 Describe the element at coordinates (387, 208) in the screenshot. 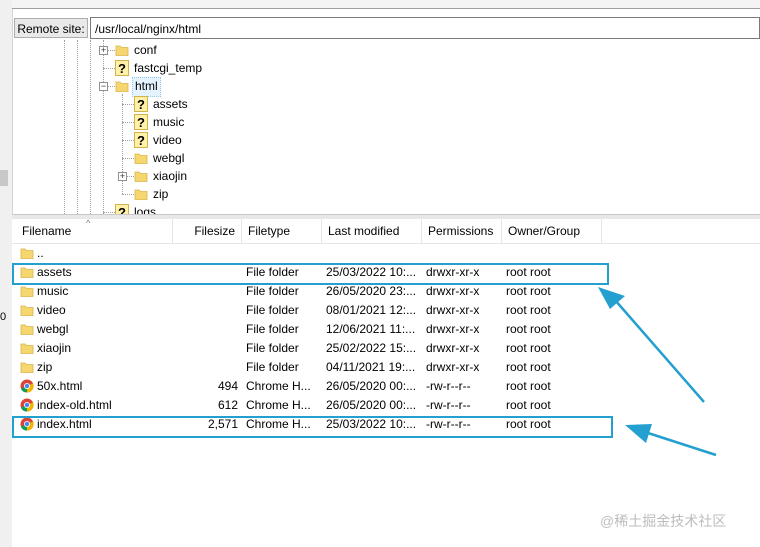

I see `tree-item-logs: ? logs` at that location.